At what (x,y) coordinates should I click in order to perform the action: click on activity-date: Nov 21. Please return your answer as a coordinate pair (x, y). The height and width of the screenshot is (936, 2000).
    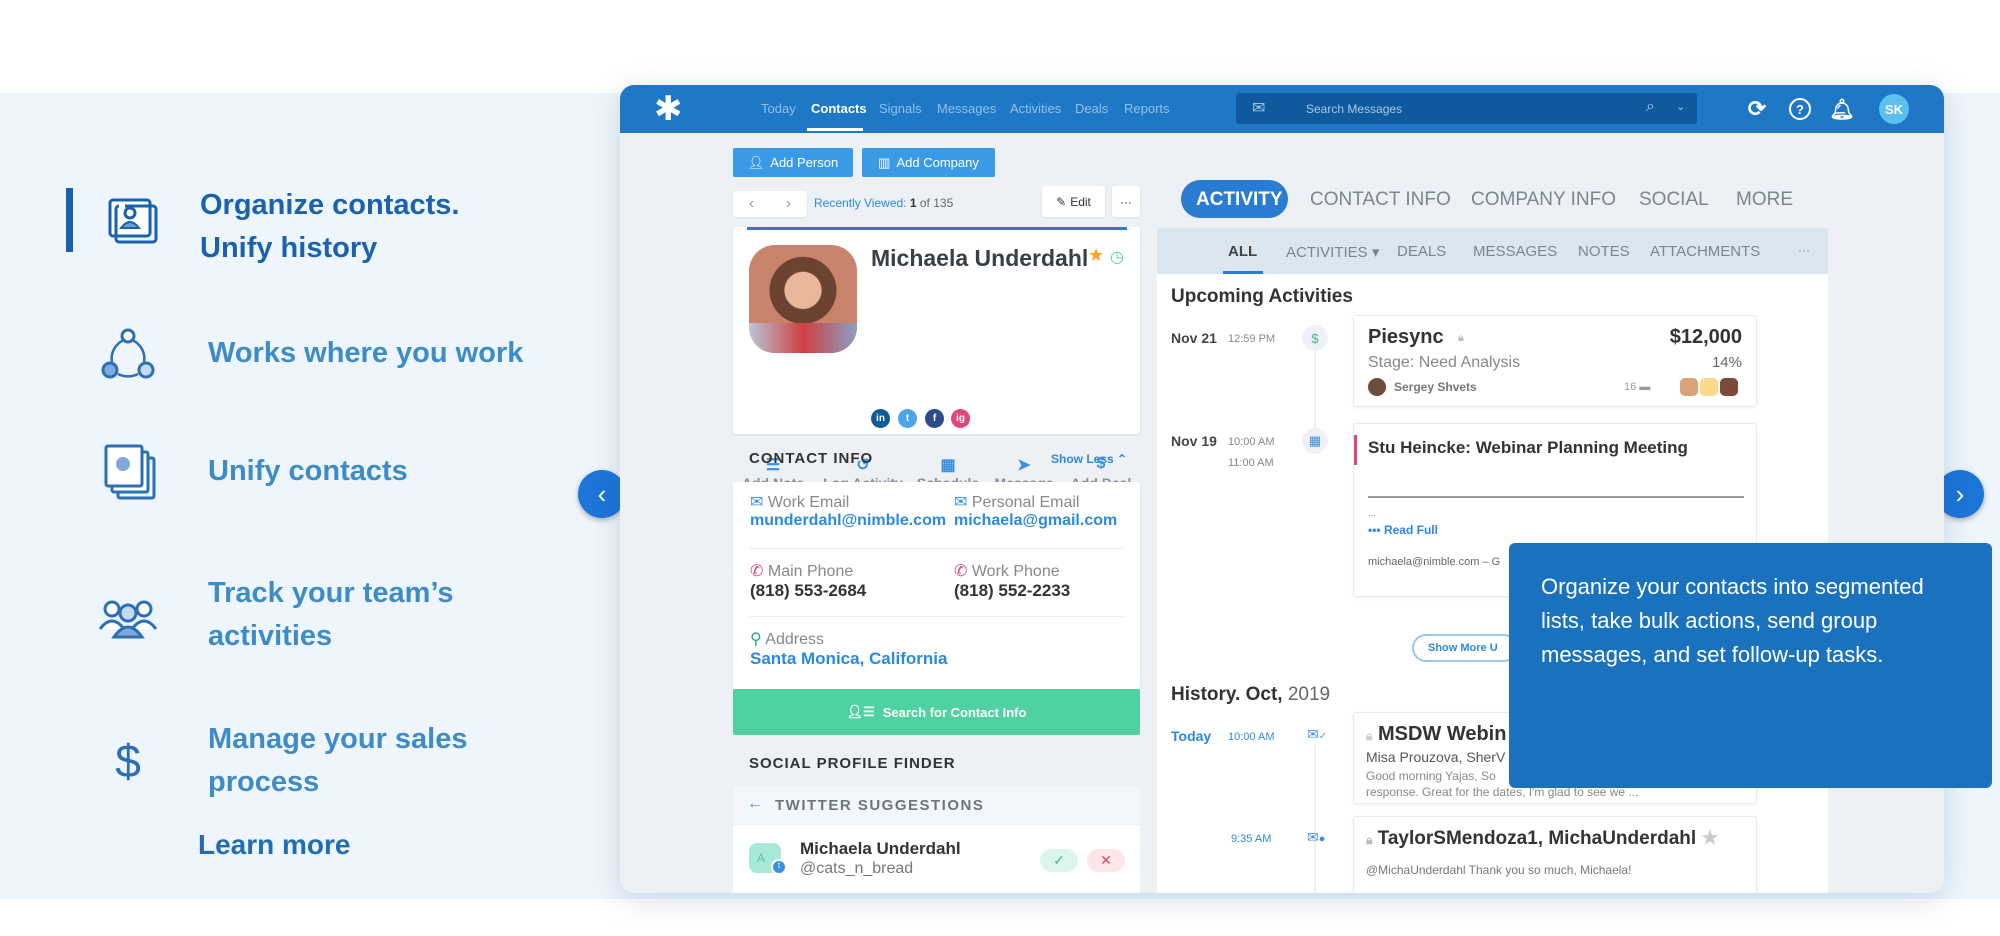
    Looking at the image, I should click on (1194, 338).